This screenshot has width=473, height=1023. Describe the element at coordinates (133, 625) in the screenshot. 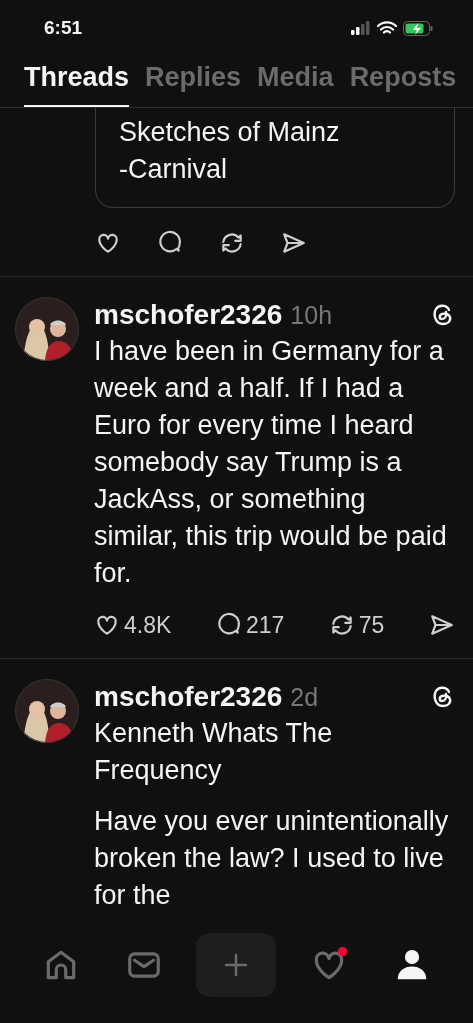

I see `like-button: 4.8K` at that location.